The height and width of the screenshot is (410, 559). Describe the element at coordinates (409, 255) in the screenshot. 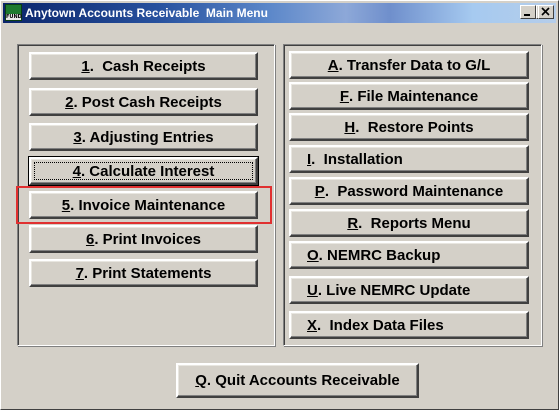

I see `nemrc-backup-button: O. NEMRC Backup` at that location.